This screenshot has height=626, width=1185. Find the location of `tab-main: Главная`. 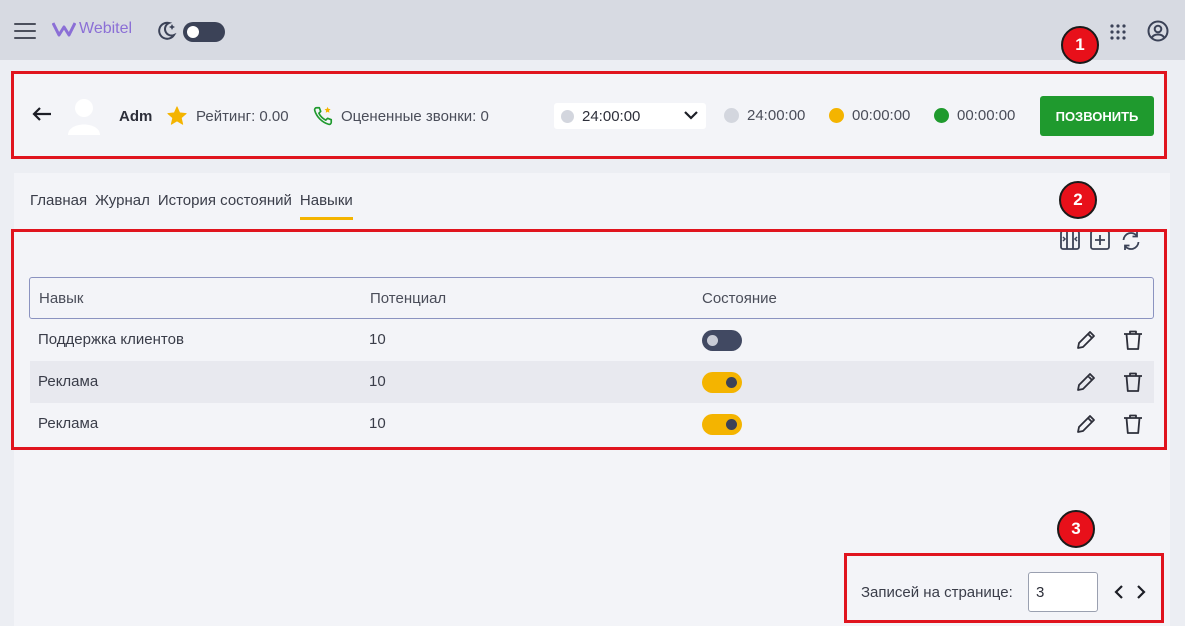

tab-main: Главная is located at coordinates (58, 206).